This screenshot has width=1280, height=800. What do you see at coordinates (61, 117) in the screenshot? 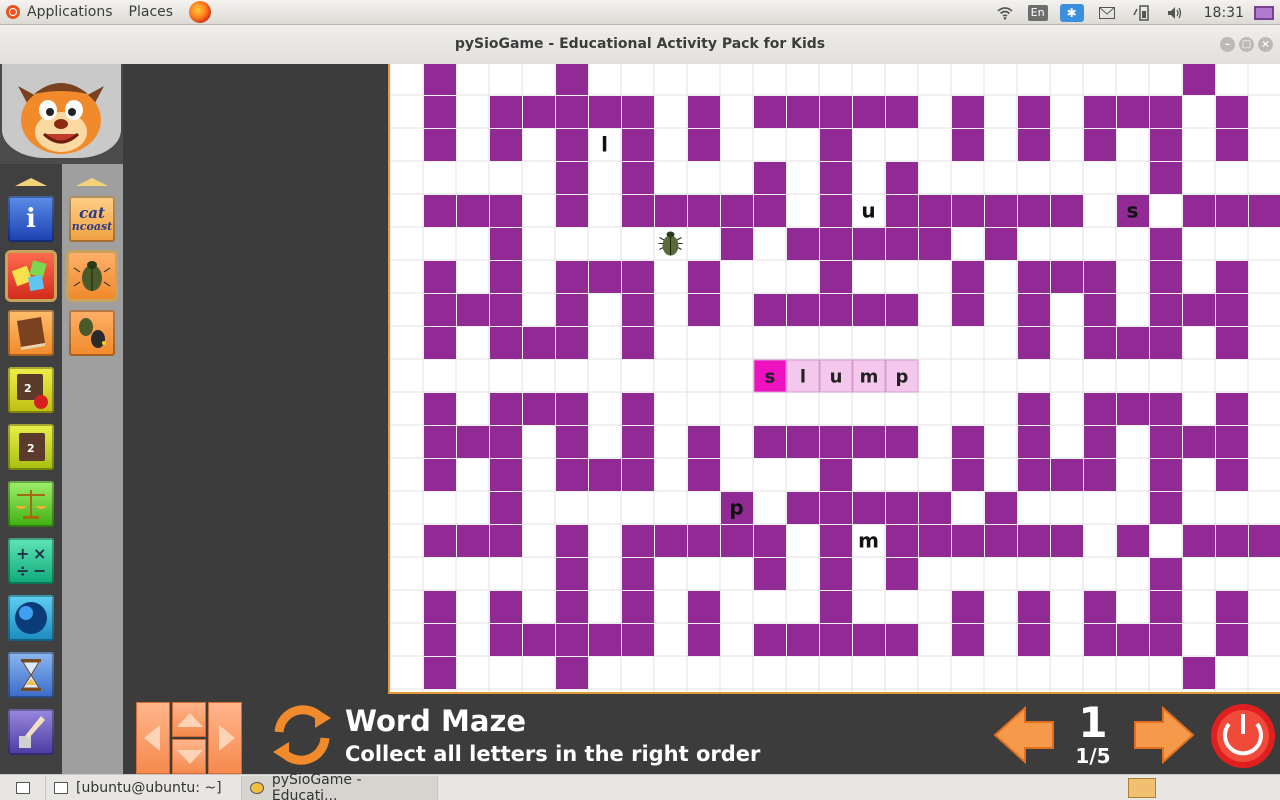
I see `cat-mascot-logo` at bounding box center [61, 117].